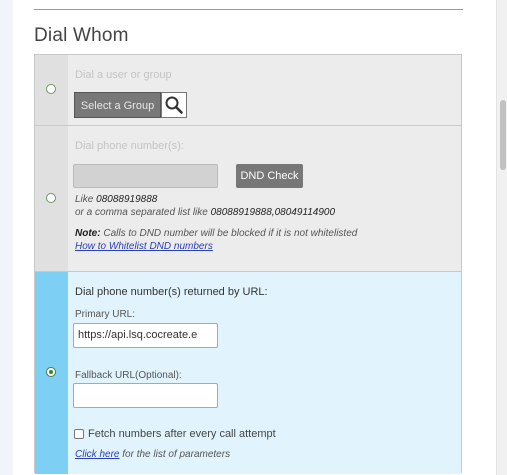  Describe the element at coordinates (144, 246) in the screenshot. I see `whitelist-link: How to Whitelist DND numbers` at that location.